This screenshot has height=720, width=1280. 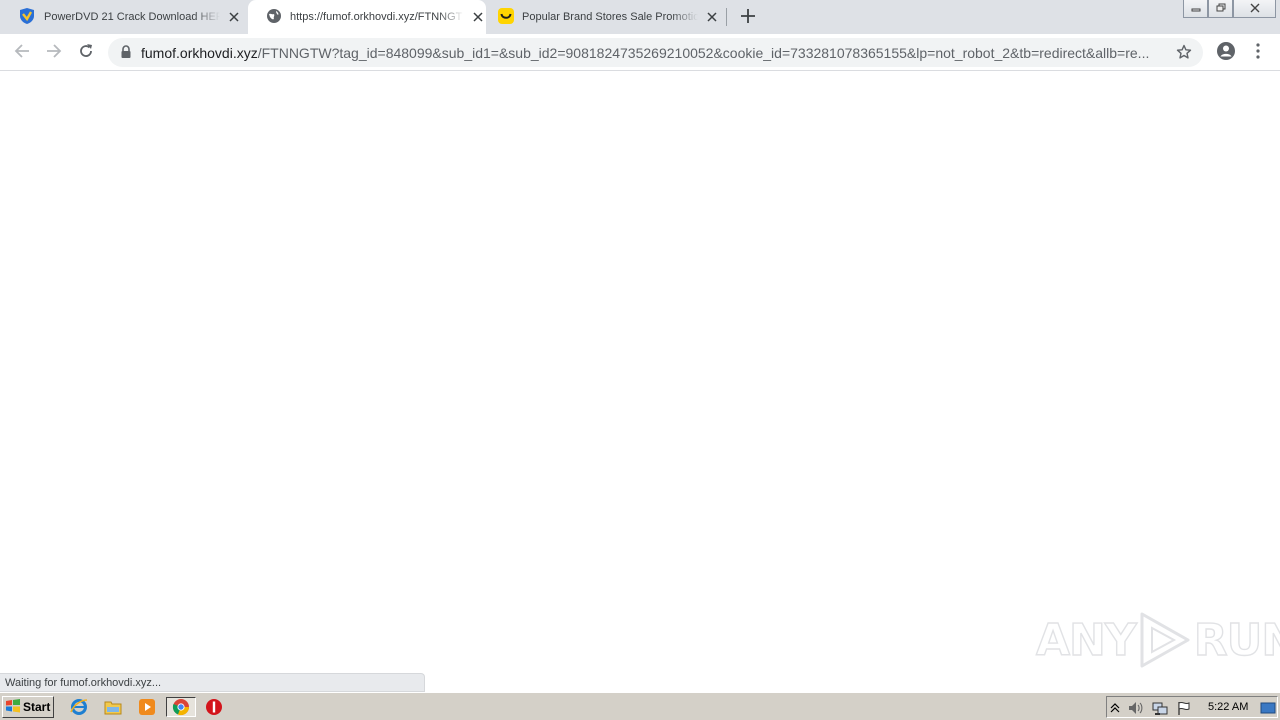 I want to click on action-center-flag-icon, so click(x=1184, y=708).